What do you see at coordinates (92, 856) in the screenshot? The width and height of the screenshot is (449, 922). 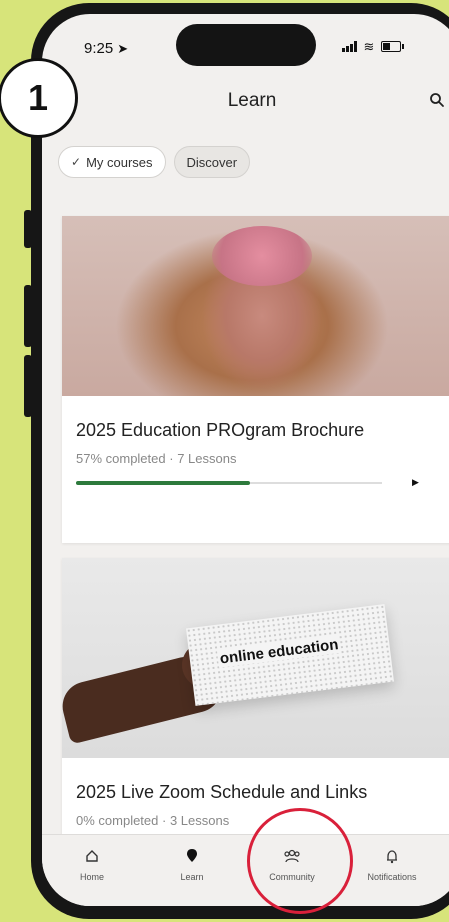 I see `home-icon` at bounding box center [92, 856].